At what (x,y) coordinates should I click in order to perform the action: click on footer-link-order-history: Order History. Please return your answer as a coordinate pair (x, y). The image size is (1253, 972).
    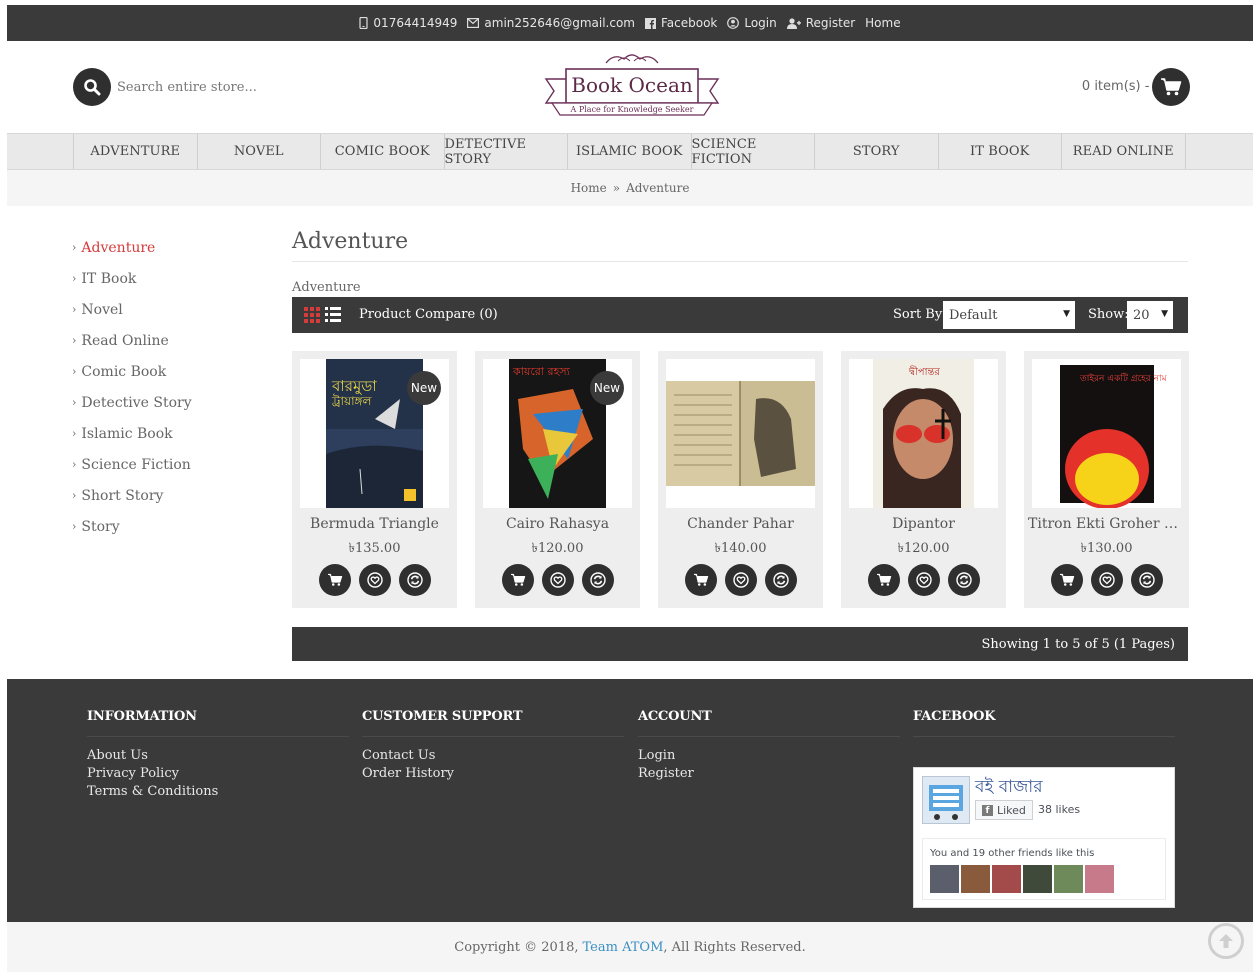
    Looking at the image, I should click on (493, 774).